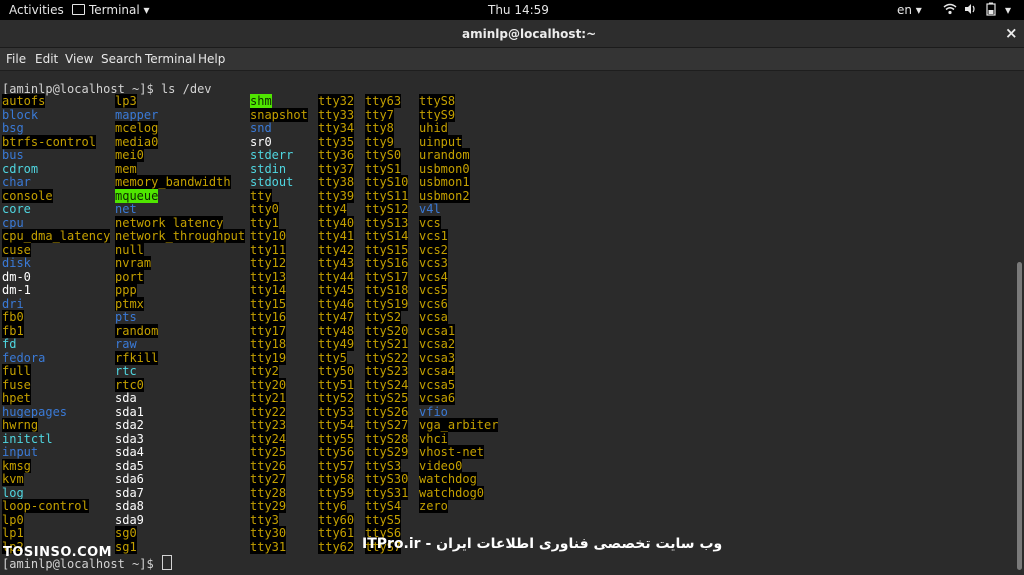  I want to click on dev-entry: ttyS16, so click(387, 263).